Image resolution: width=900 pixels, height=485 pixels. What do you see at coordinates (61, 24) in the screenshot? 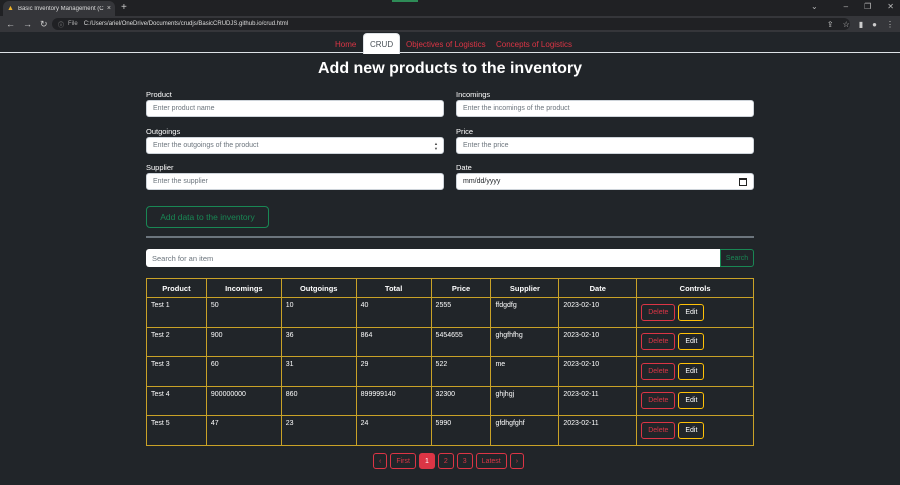
I see `info-icon: ⓘ` at bounding box center [61, 24].